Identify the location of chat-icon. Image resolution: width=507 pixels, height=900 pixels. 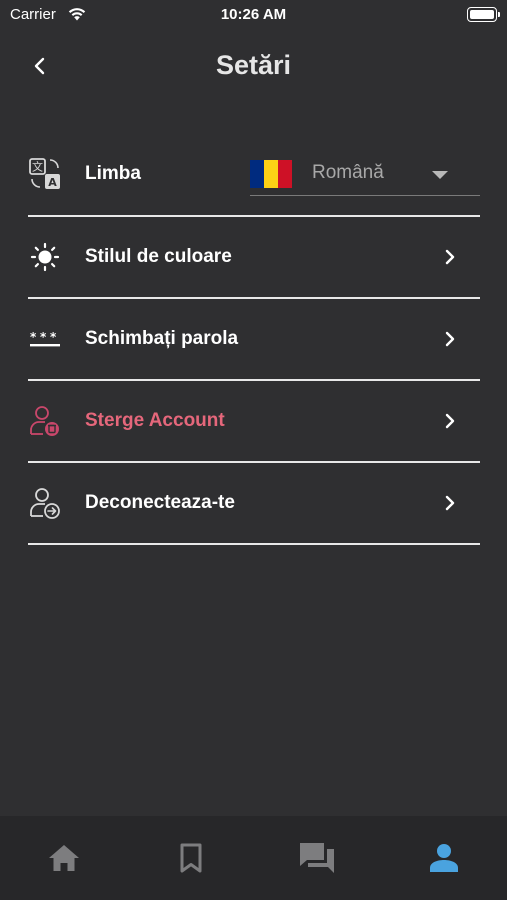
(317, 858).